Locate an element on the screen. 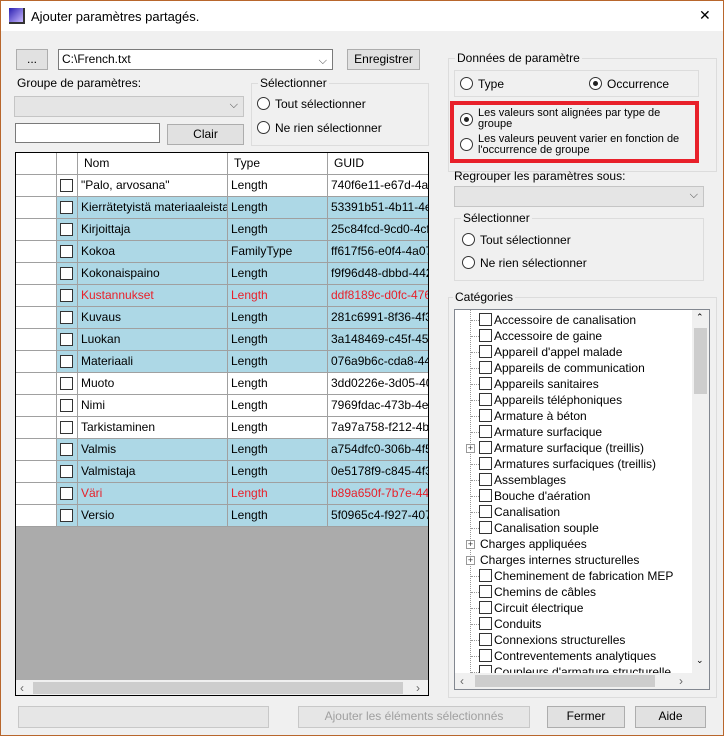  table-row: Väri Length b89a650f-7b7e-44ff-8 is located at coordinates (222, 494).